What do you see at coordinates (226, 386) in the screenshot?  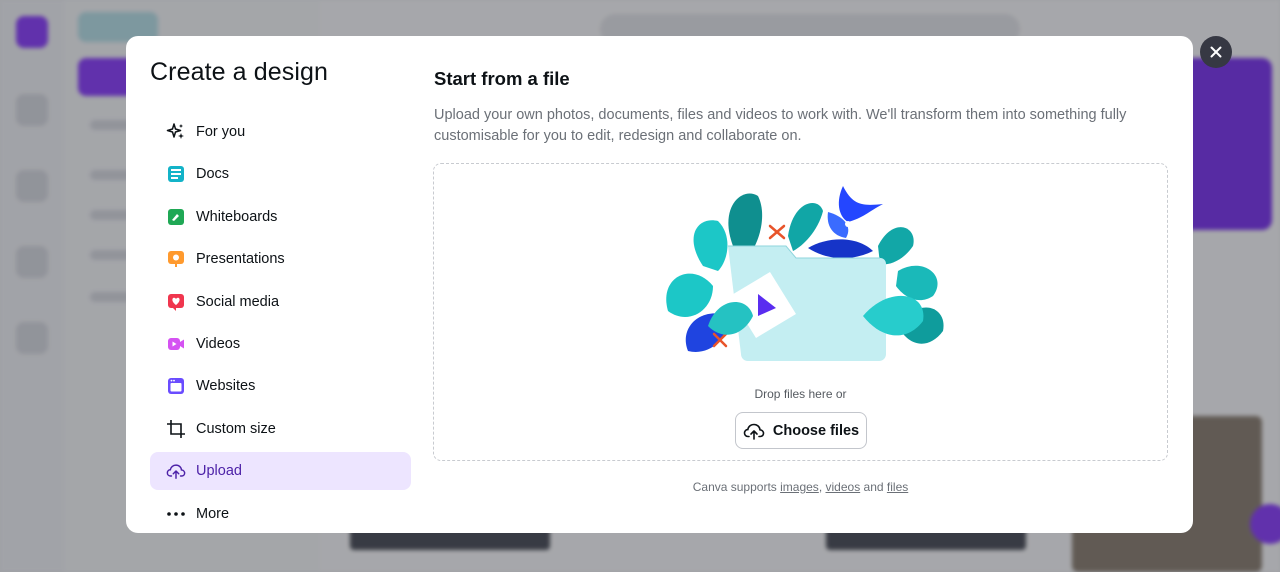 I see `sidebar-item-label: Websites` at bounding box center [226, 386].